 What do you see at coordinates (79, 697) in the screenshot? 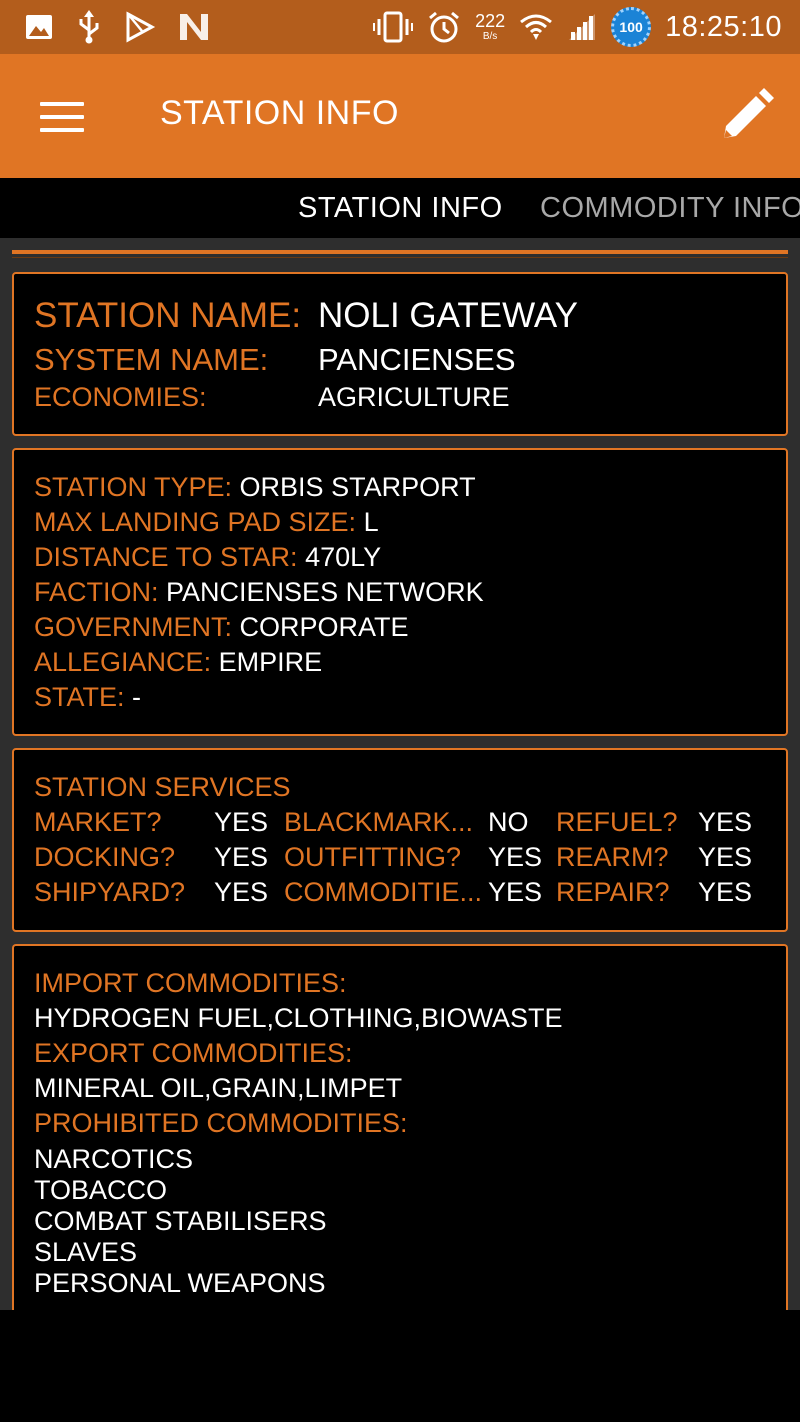
I see `state-label: STATE:` at bounding box center [79, 697].